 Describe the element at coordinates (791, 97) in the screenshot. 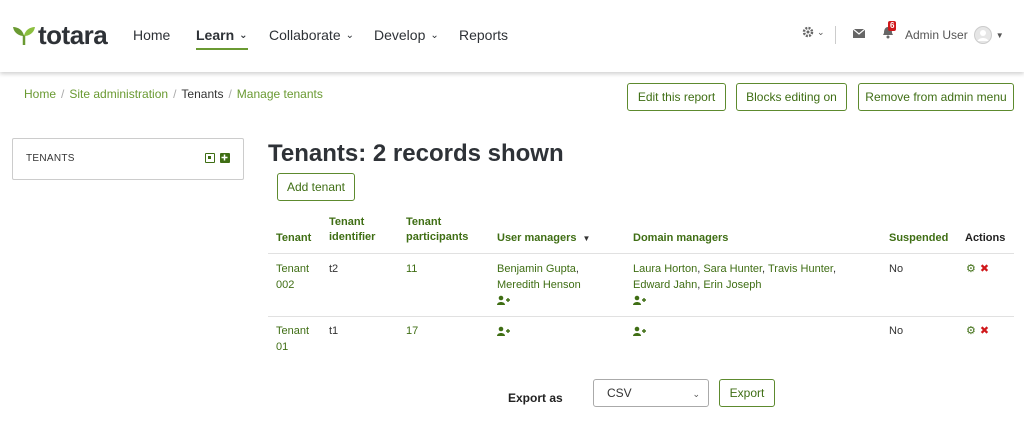

I see `blocks-editing-button: Blocks editing on` at that location.